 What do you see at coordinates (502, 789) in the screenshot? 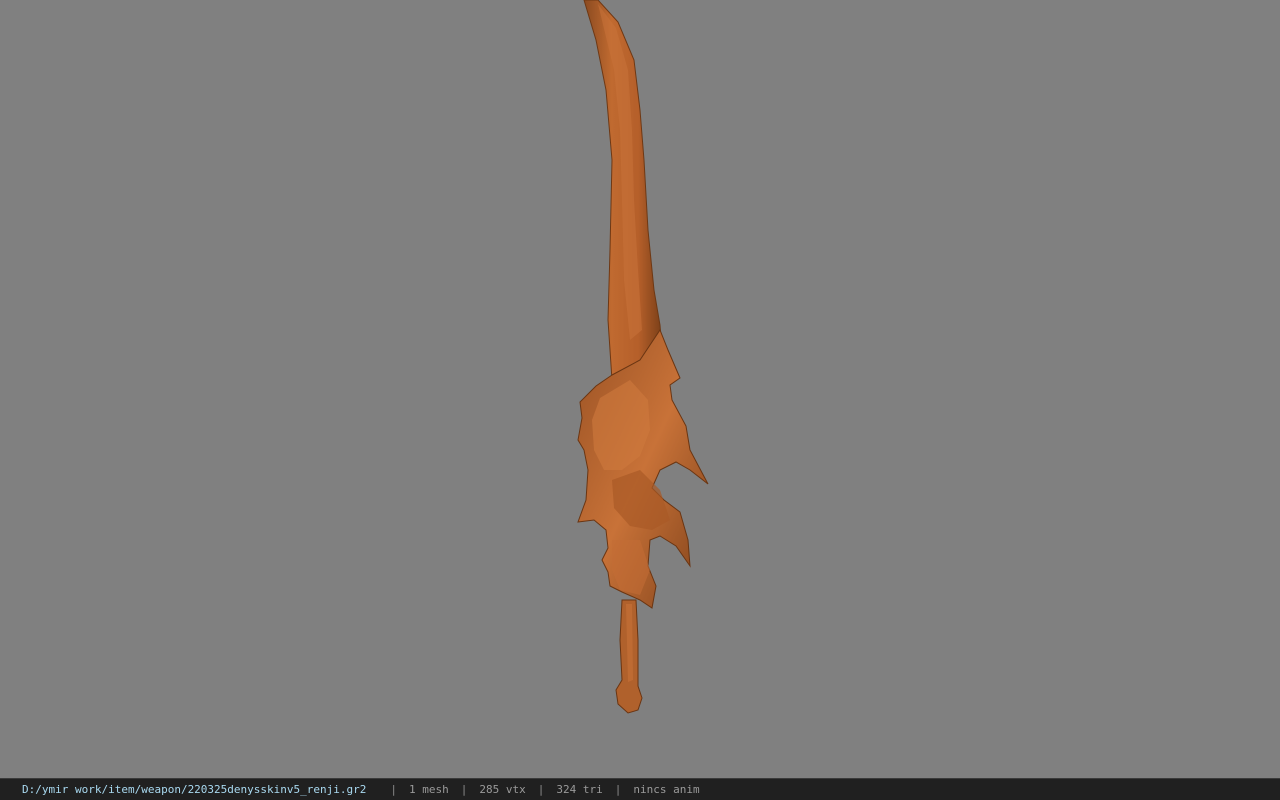
I see `vertex-count: 285 vtx` at bounding box center [502, 789].